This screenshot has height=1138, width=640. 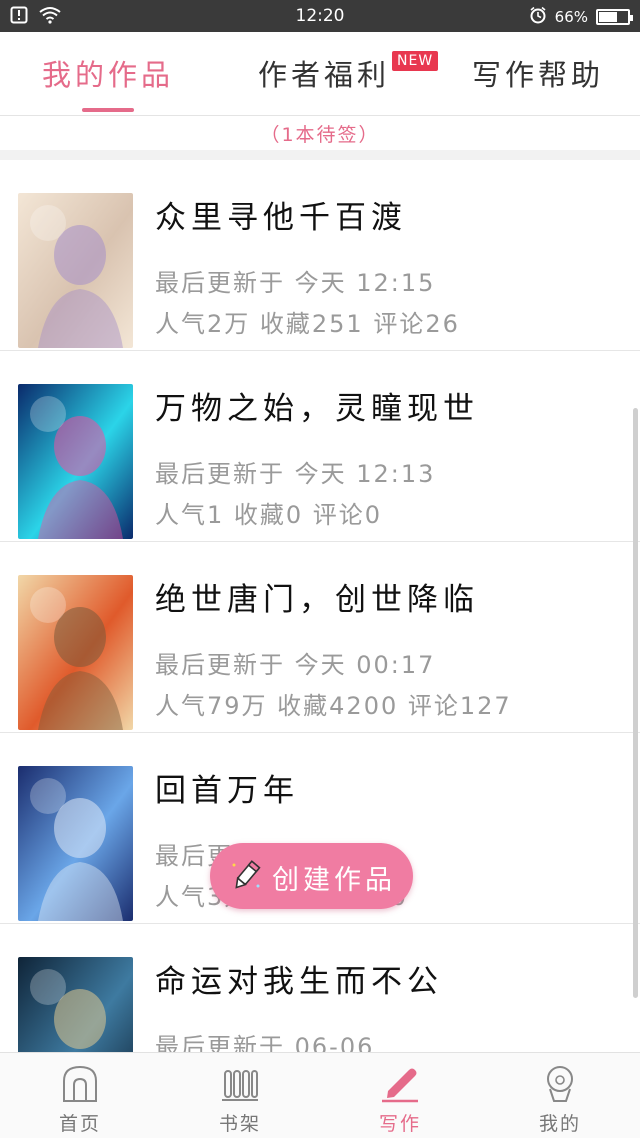 I want to click on pen-icon, so click(x=400, y=1083).